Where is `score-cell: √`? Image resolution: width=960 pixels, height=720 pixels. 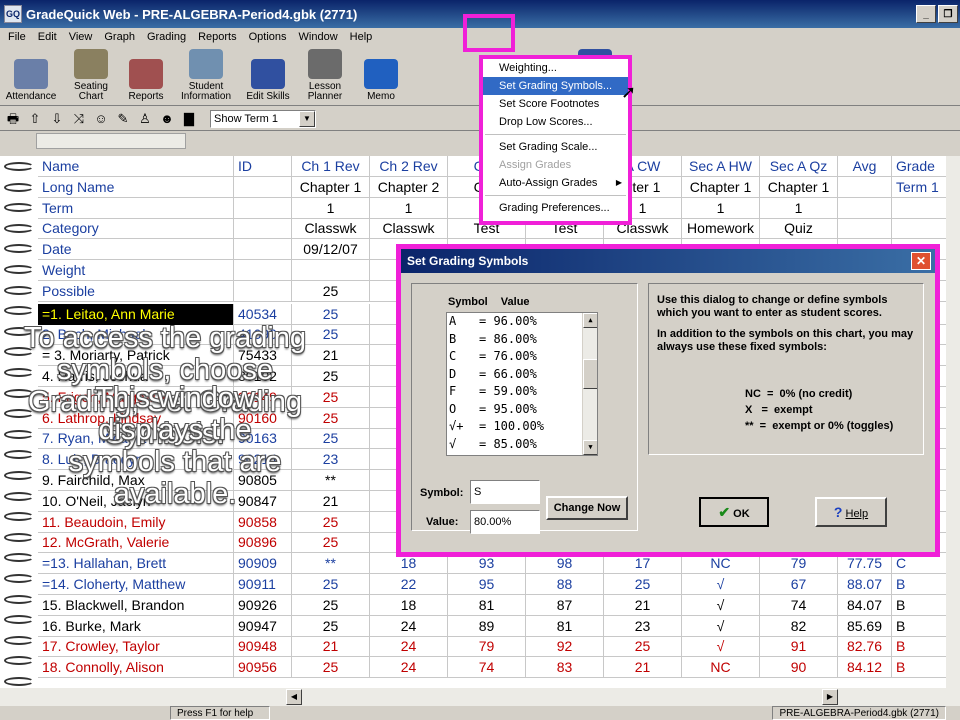
score-cell: √ is located at coordinates (721, 605).